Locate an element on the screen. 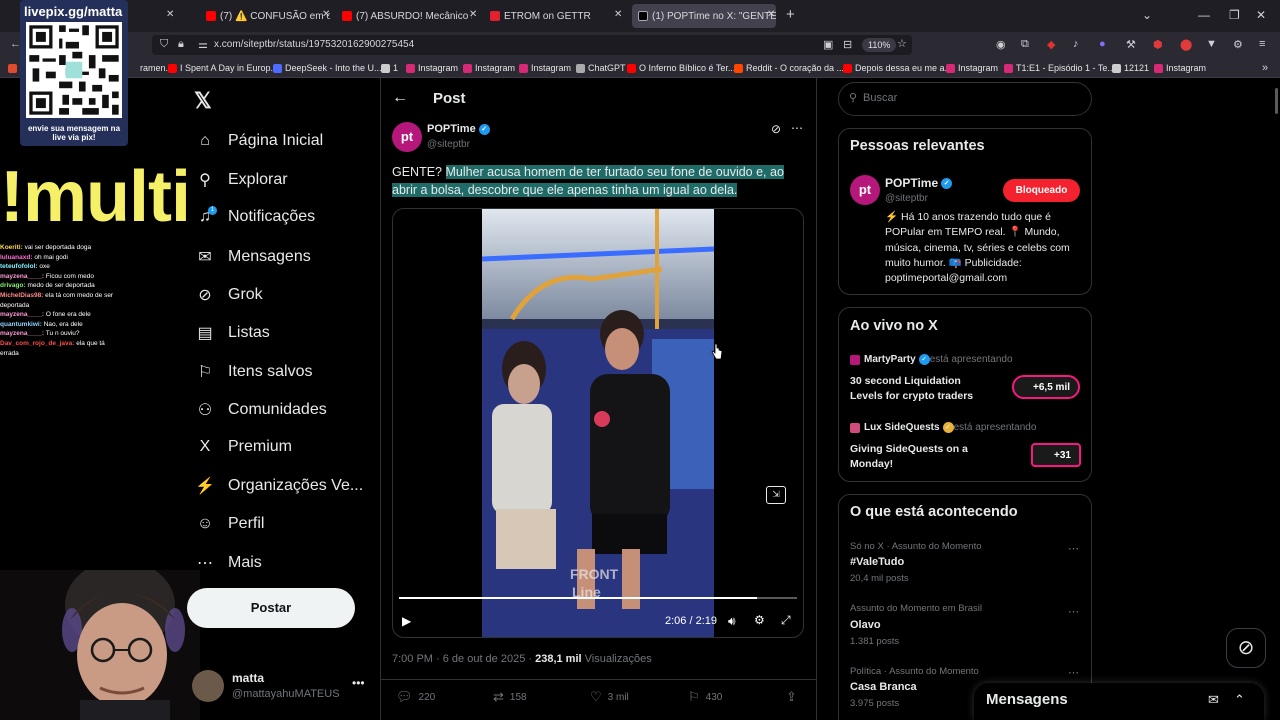 This screenshot has width=1280, height=720. relevant-name: POPTime ✓ is located at coordinates (919, 183).